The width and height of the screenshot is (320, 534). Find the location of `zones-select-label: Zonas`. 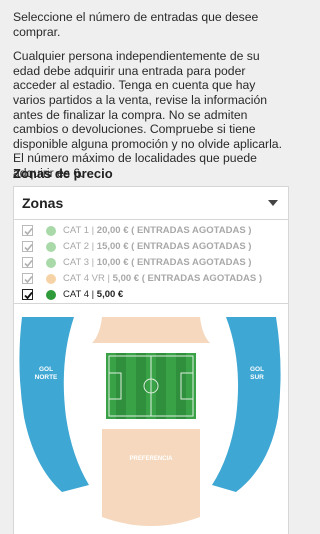

zones-select-label: Zonas is located at coordinates (43, 203).